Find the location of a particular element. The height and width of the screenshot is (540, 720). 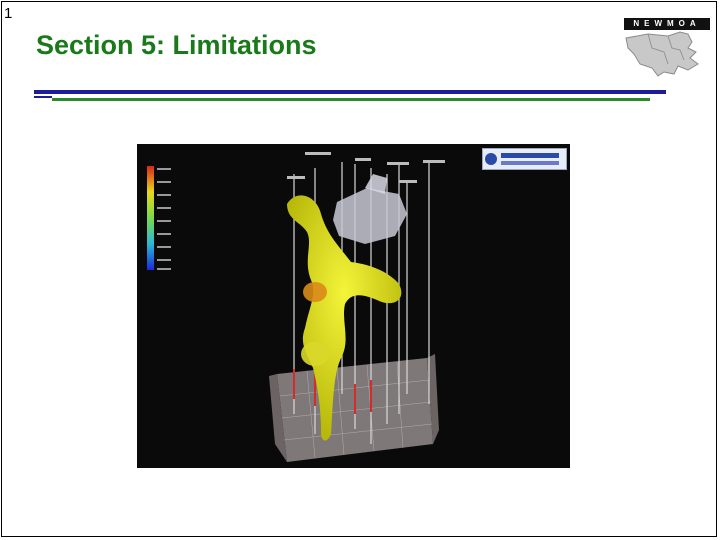

logo-wordmark: NEWMOA is located at coordinates (667, 24).